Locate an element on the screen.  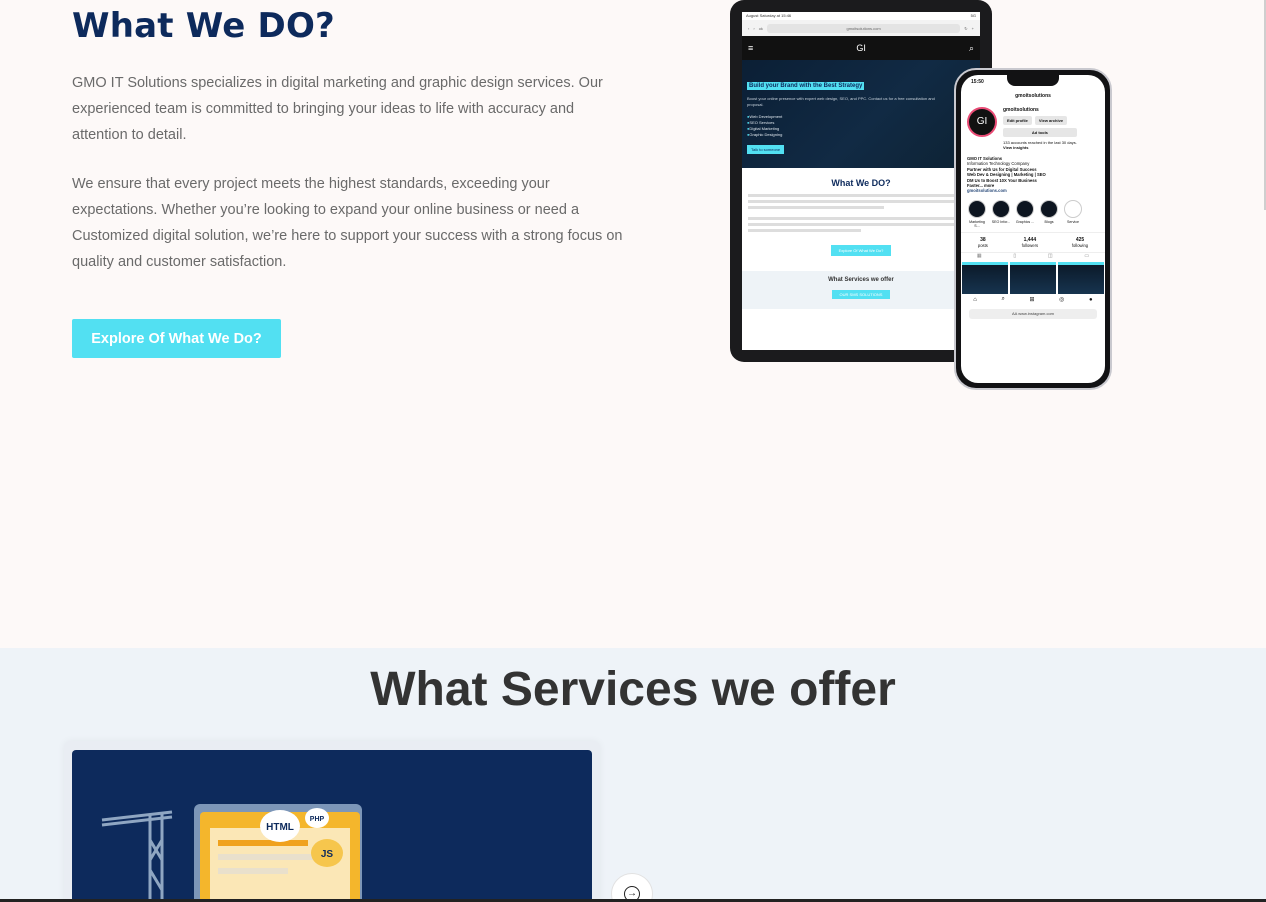
highlight-label: Service is located at coordinates (1073, 221).